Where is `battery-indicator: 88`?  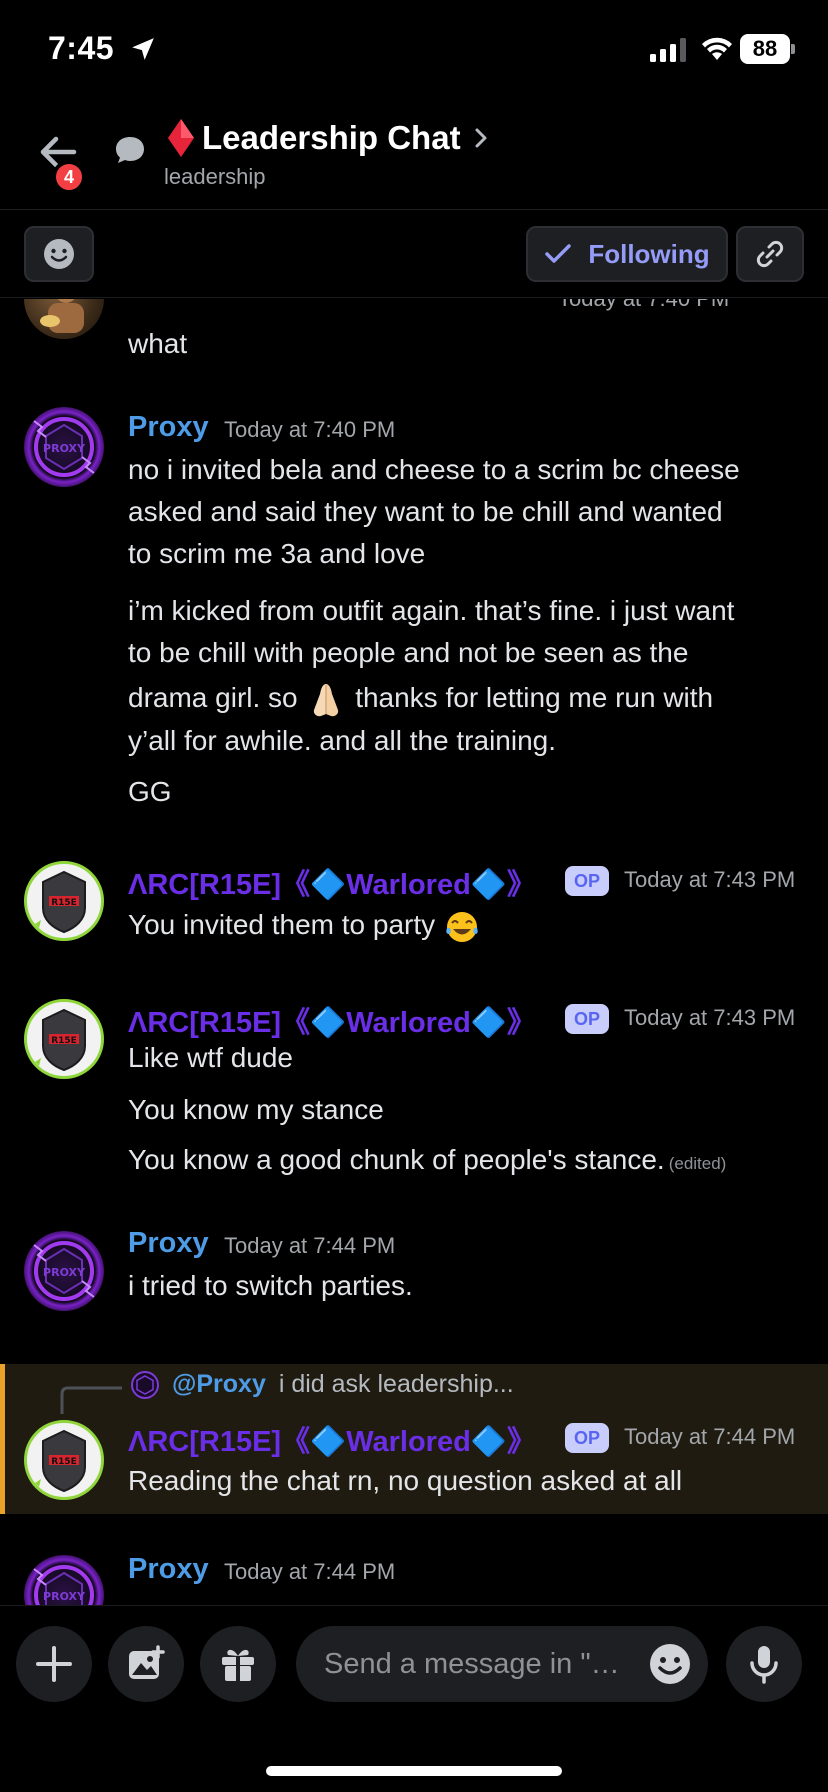
battery-indicator: 88 is located at coordinates (768, 49).